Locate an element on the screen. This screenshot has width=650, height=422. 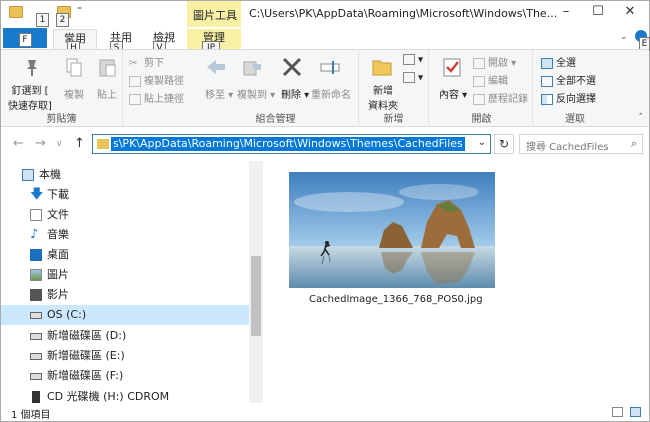
select-none-label: 全部不選 is located at coordinates (576, 81).